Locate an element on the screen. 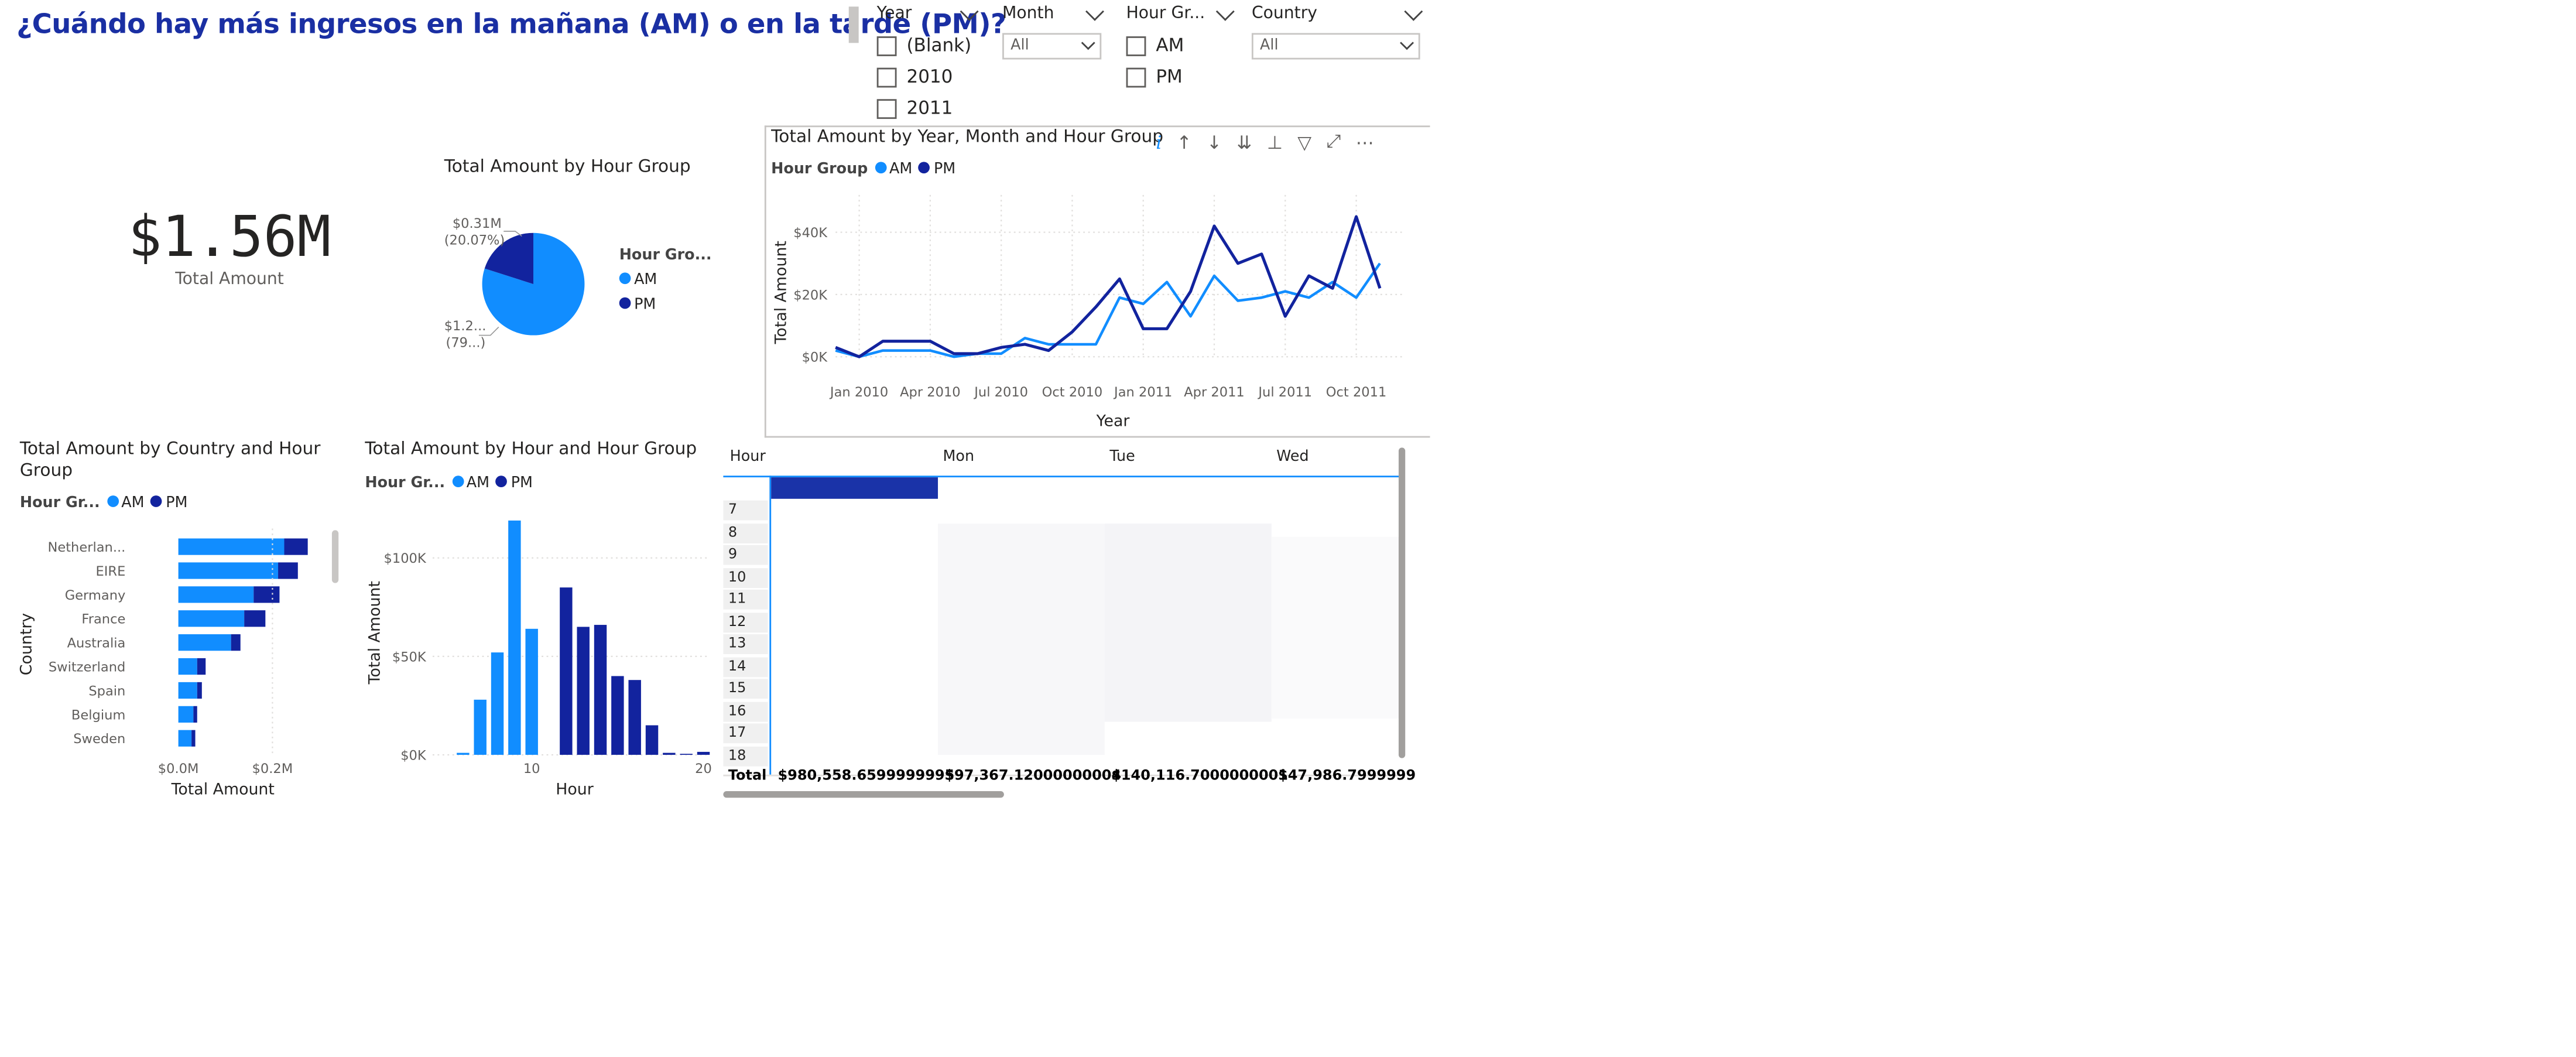 Image resolution: width=2576 pixels, height=1057 pixels. matrix-highlight-cell is located at coordinates (854, 488).